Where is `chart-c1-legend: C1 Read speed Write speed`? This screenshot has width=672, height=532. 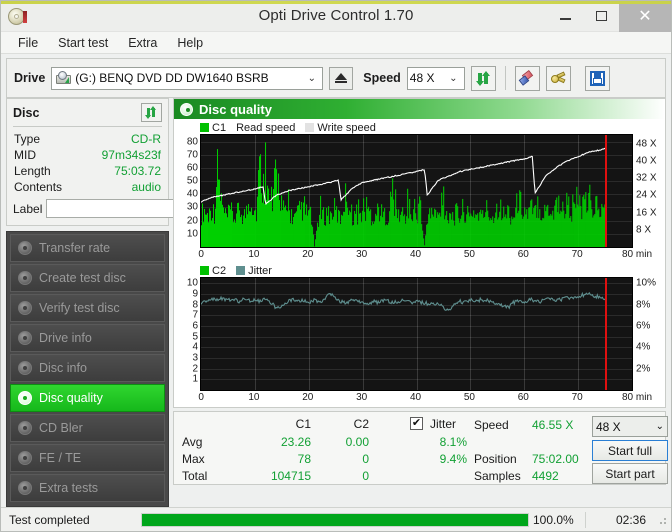 chart-c1-legend: C1 Read speed Write speed is located at coordinates (419, 127).